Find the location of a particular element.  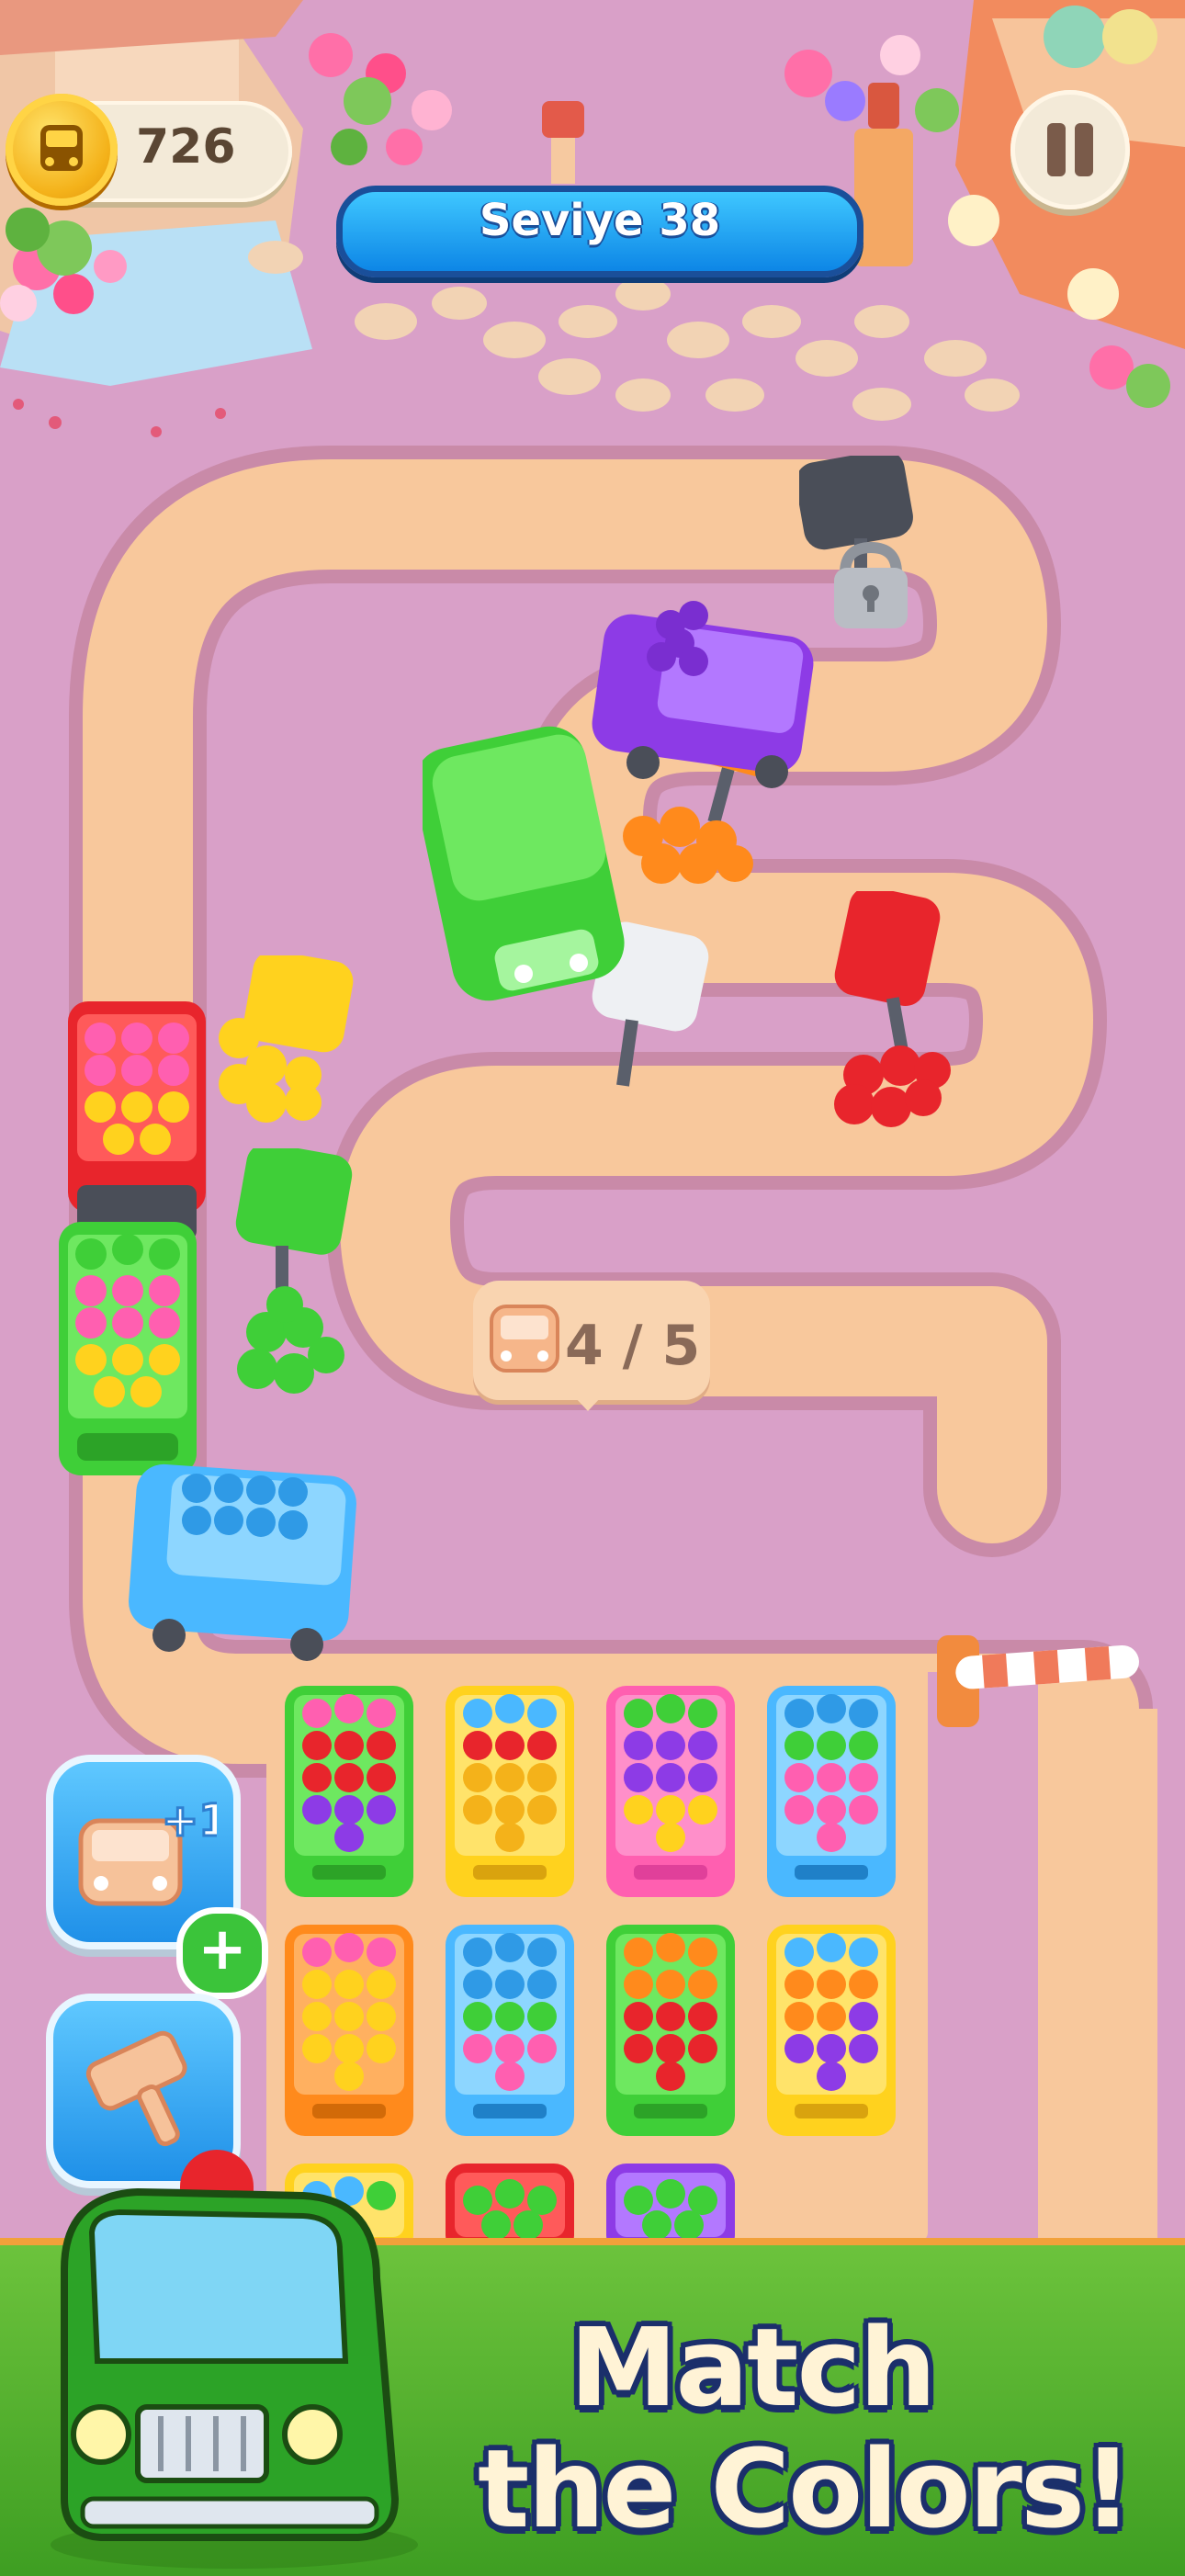

banner-title-line1: Match is located at coordinates (753, 2367).